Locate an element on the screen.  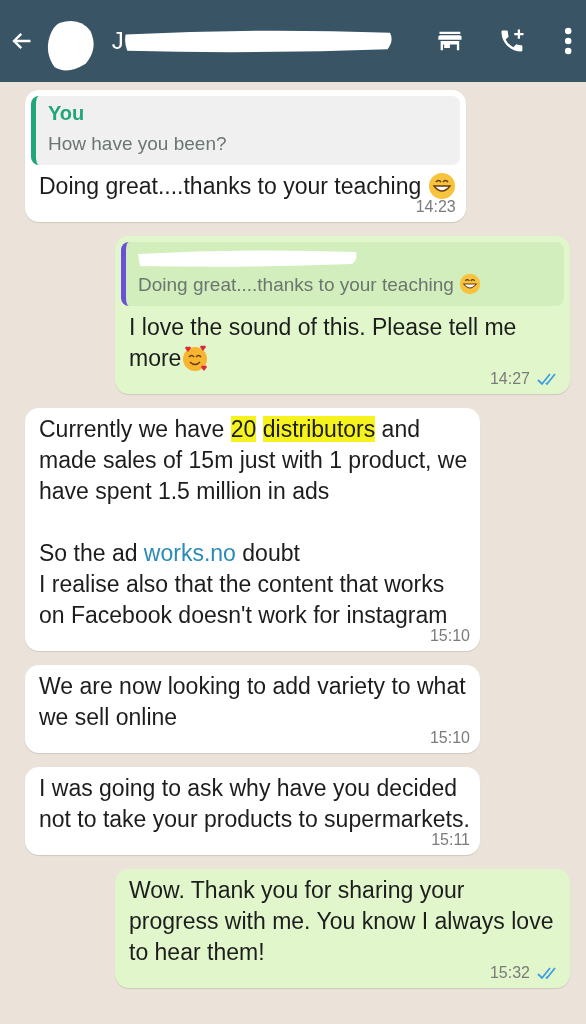
message-text: We are now looking to add variety to what we sell online is located at coordinates (253, 701).